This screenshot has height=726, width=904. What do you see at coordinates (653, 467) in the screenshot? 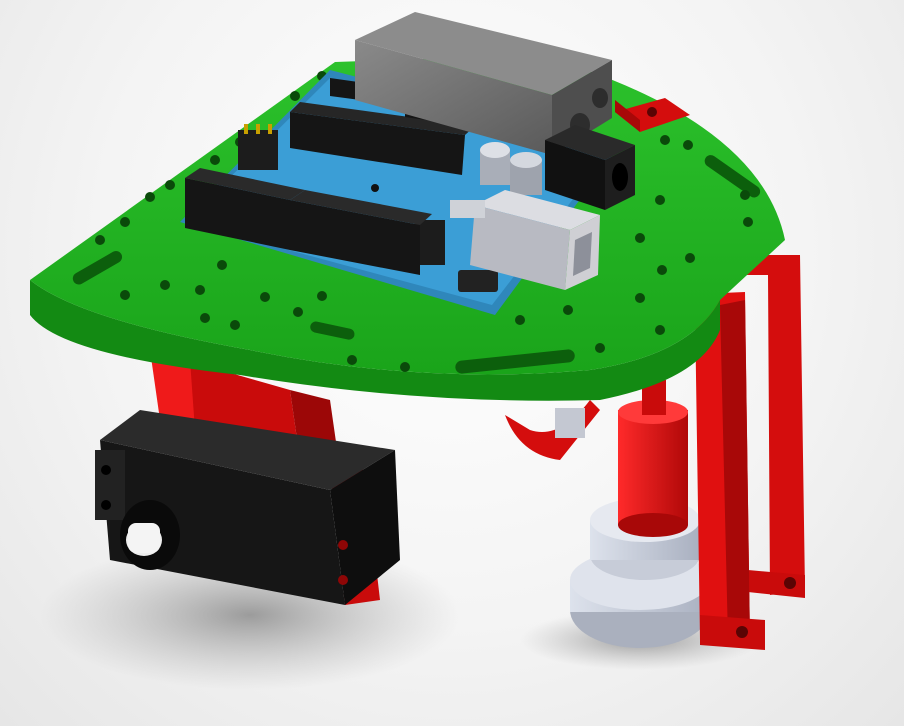
I see `caster-stem` at bounding box center [653, 467].